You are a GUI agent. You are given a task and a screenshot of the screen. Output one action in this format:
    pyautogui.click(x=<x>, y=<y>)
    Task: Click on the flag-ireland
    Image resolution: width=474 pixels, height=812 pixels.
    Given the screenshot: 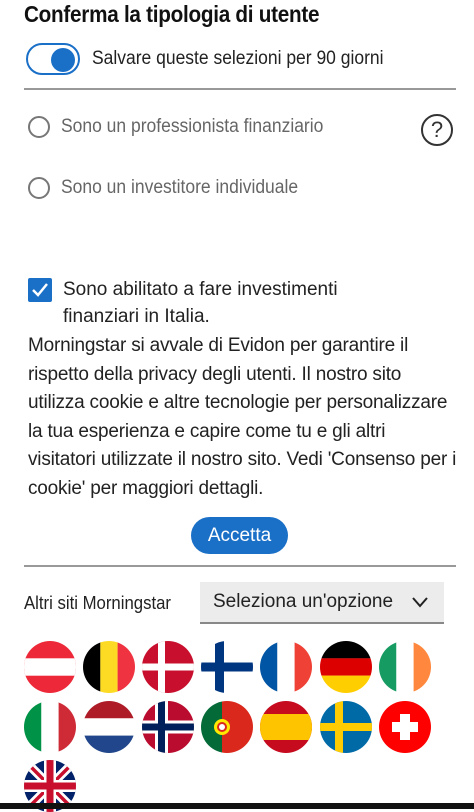 What is the action you would take?
    pyautogui.click(x=405, y=667)
    